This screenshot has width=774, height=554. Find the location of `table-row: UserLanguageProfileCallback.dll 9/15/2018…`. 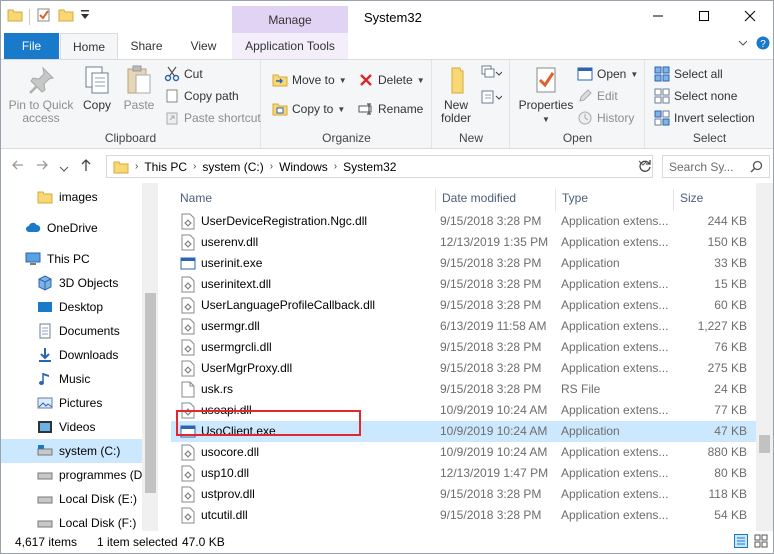

table-row: UserLanguageProfileCallback.dll 9/15/2018… is located at coordinates (464, 305).